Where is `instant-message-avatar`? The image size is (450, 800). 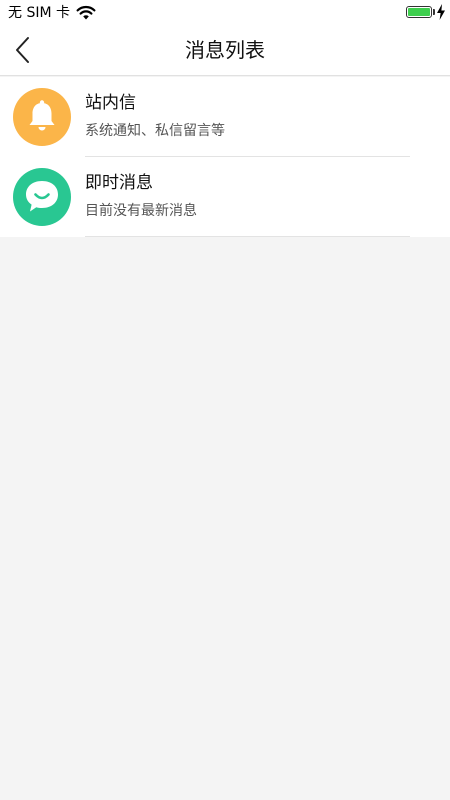
instant-message-avatar is located at coordinates (42, 197).